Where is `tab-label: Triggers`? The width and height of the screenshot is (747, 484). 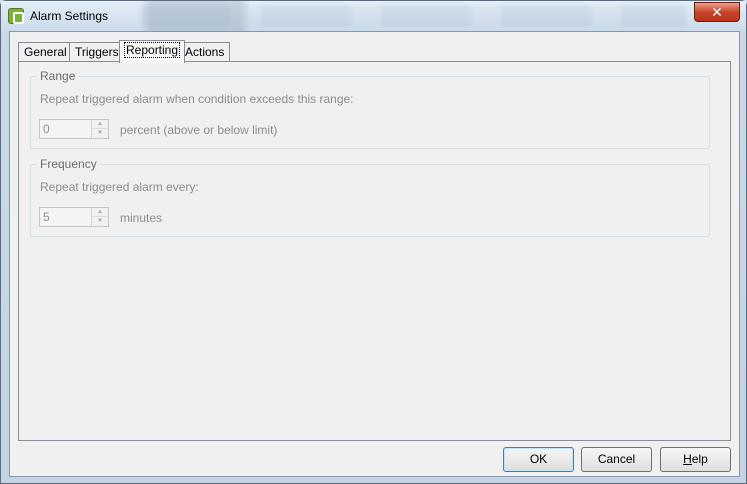
tab-label: Triggers is located at coordinates (97, 52).